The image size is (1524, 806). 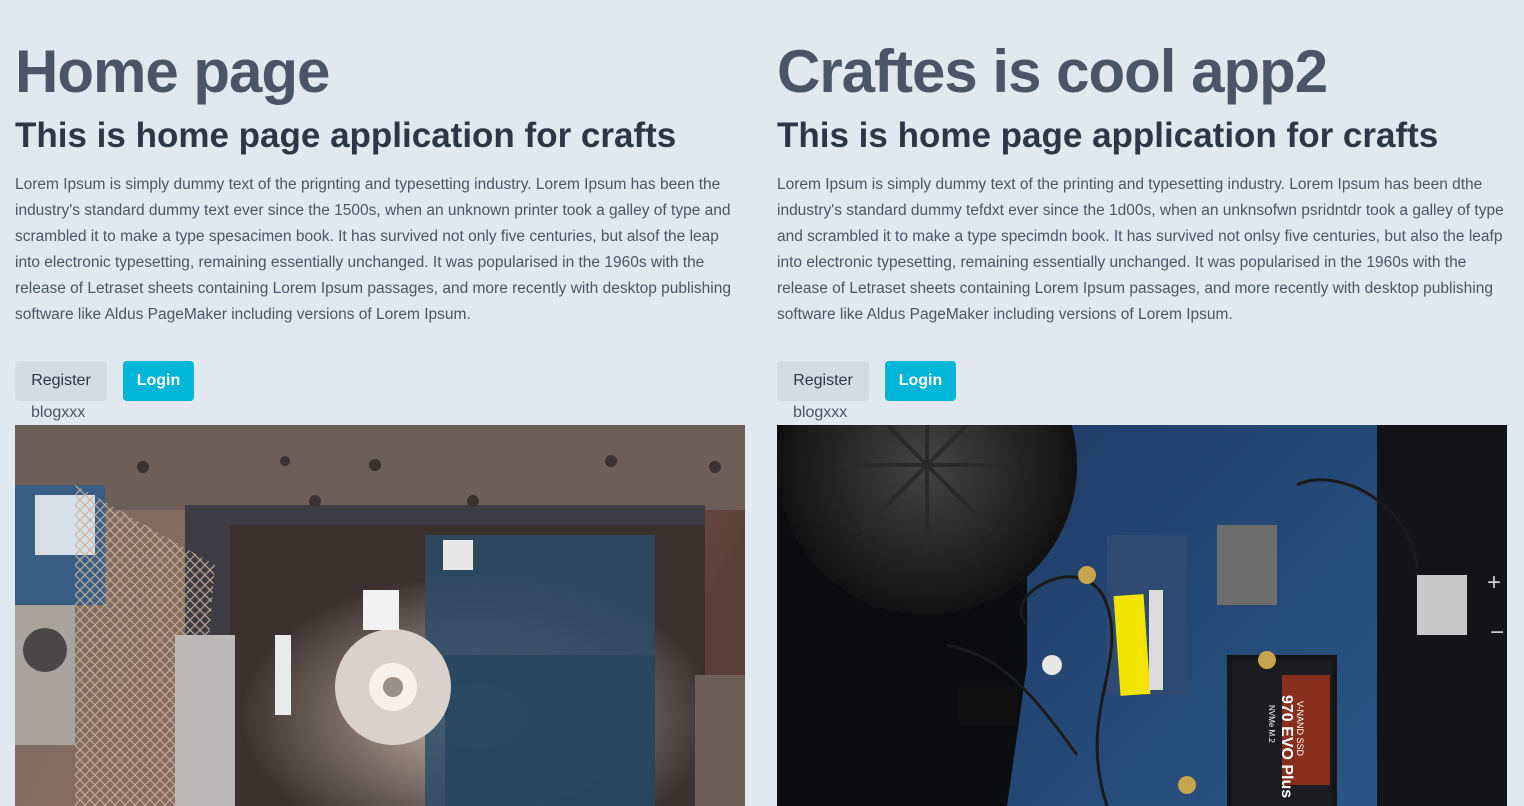 I want to click on minus-sign-text: −, so click(x=1497, y=632).